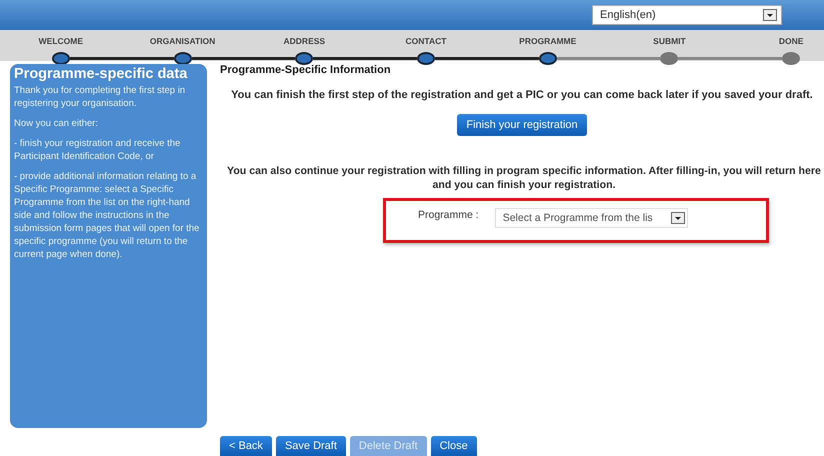 Image resolution: width=824 pixels, height=456 pixels. Describe the element at coordinates (547, 41) in the screenshot. I see `step-label: PROGRAMME` at that location.